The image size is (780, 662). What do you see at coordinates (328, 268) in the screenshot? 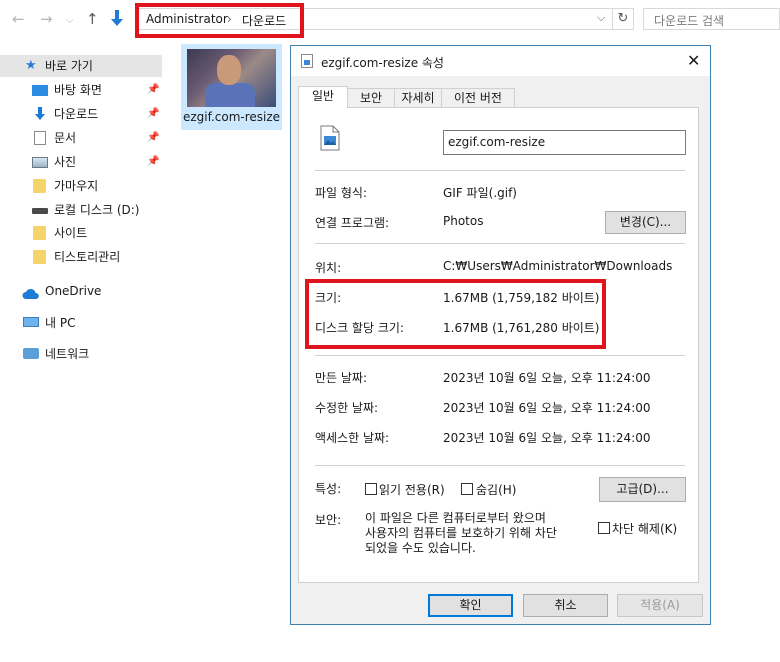
I see `location-label: 위치:` at bounding box center [328, 268].